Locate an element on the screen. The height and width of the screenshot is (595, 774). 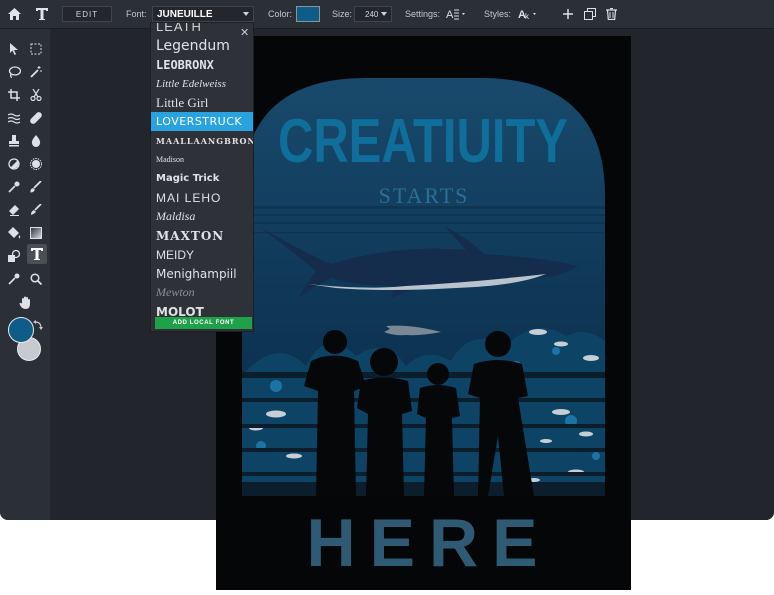
font-item: MEIDY is located at coordinates (202, 254).